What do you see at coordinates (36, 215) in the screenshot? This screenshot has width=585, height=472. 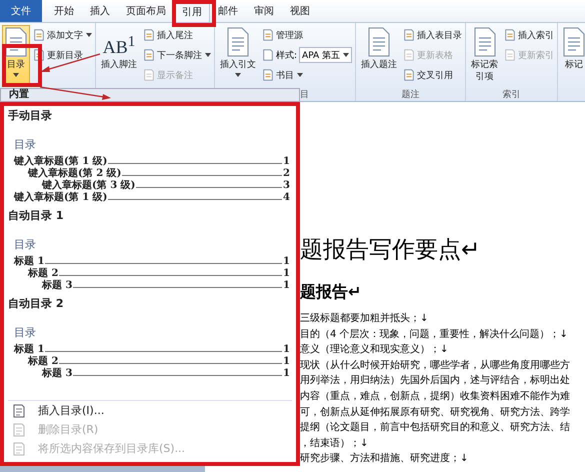 I see `gallery-item-title: 自动目录 1` at bounding box center [36, 215].